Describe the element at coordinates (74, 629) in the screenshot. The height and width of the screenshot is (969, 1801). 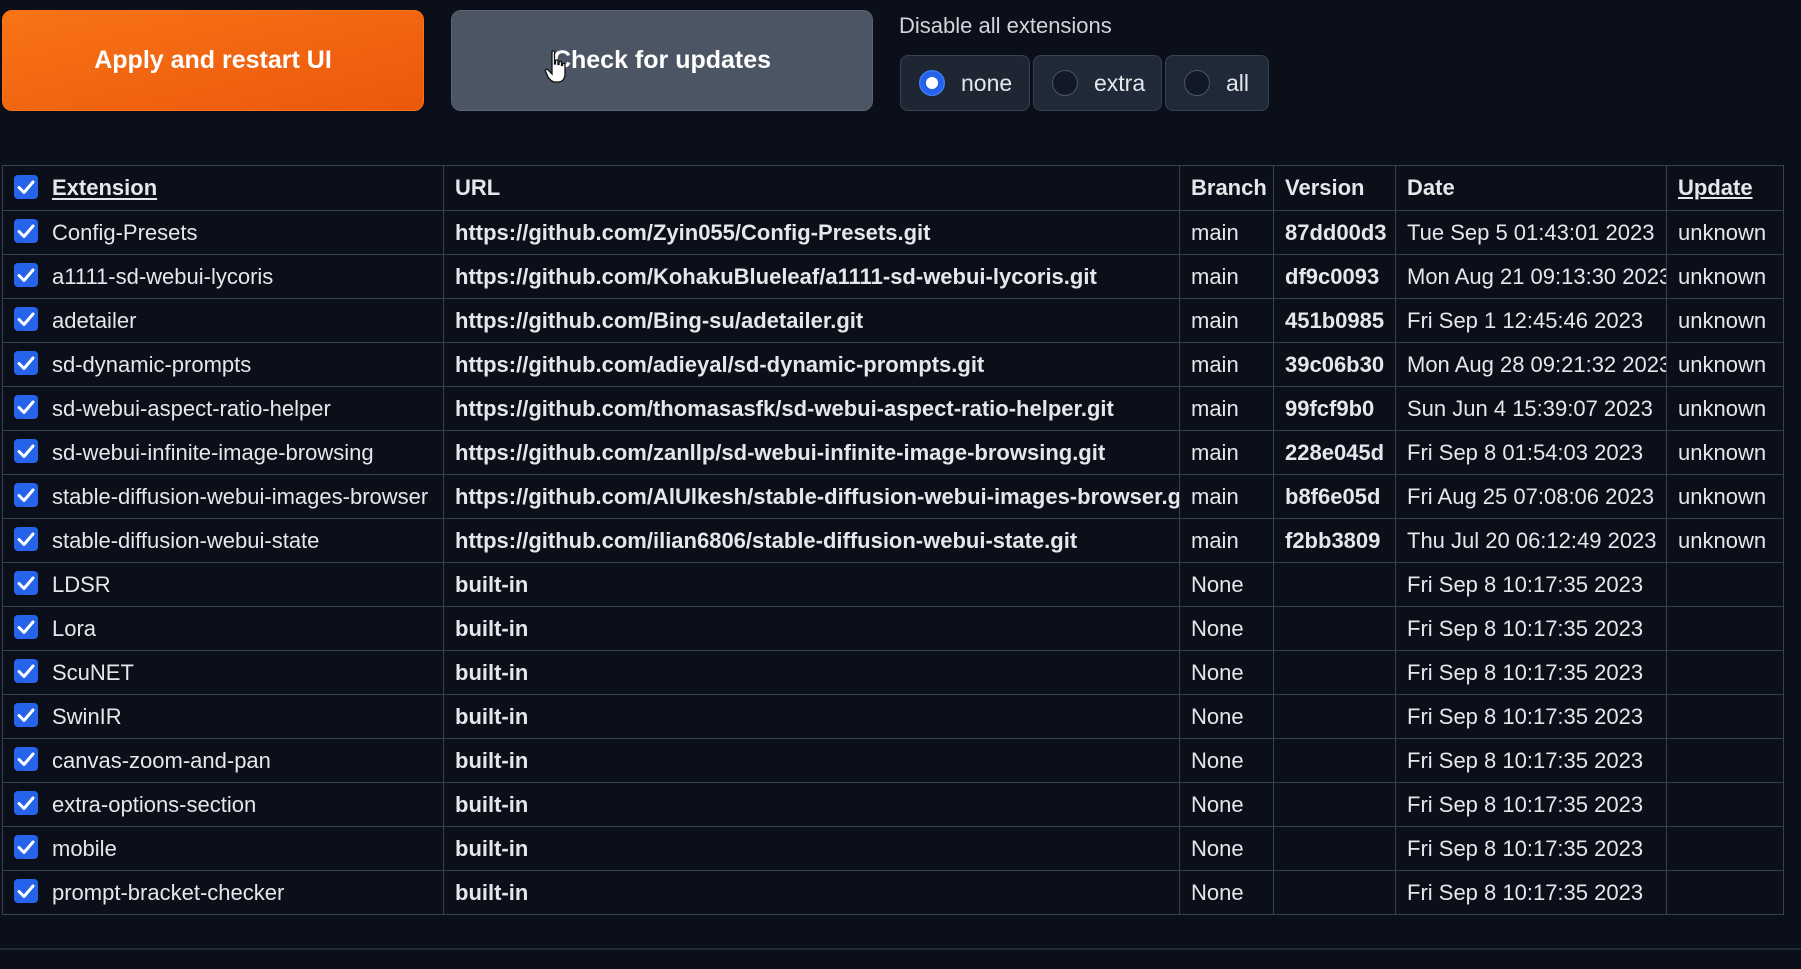
I see `extension-name: Lora` at that location.